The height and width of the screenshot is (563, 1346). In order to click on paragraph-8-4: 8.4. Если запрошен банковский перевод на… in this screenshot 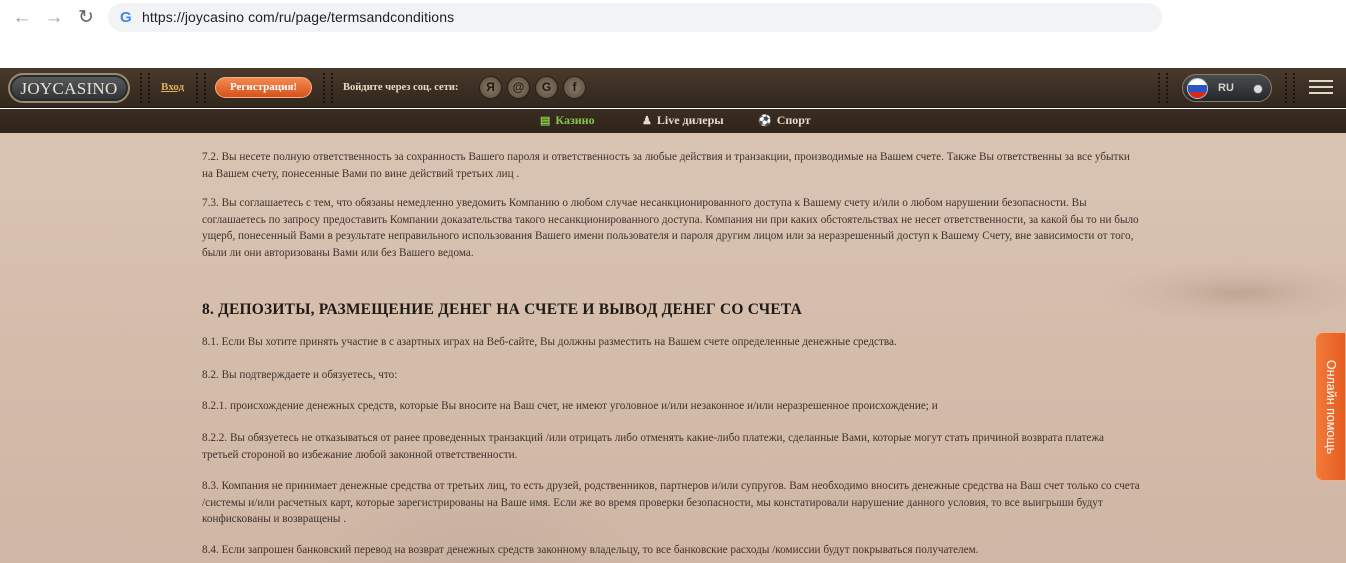, I will do `click(590, 550)`.